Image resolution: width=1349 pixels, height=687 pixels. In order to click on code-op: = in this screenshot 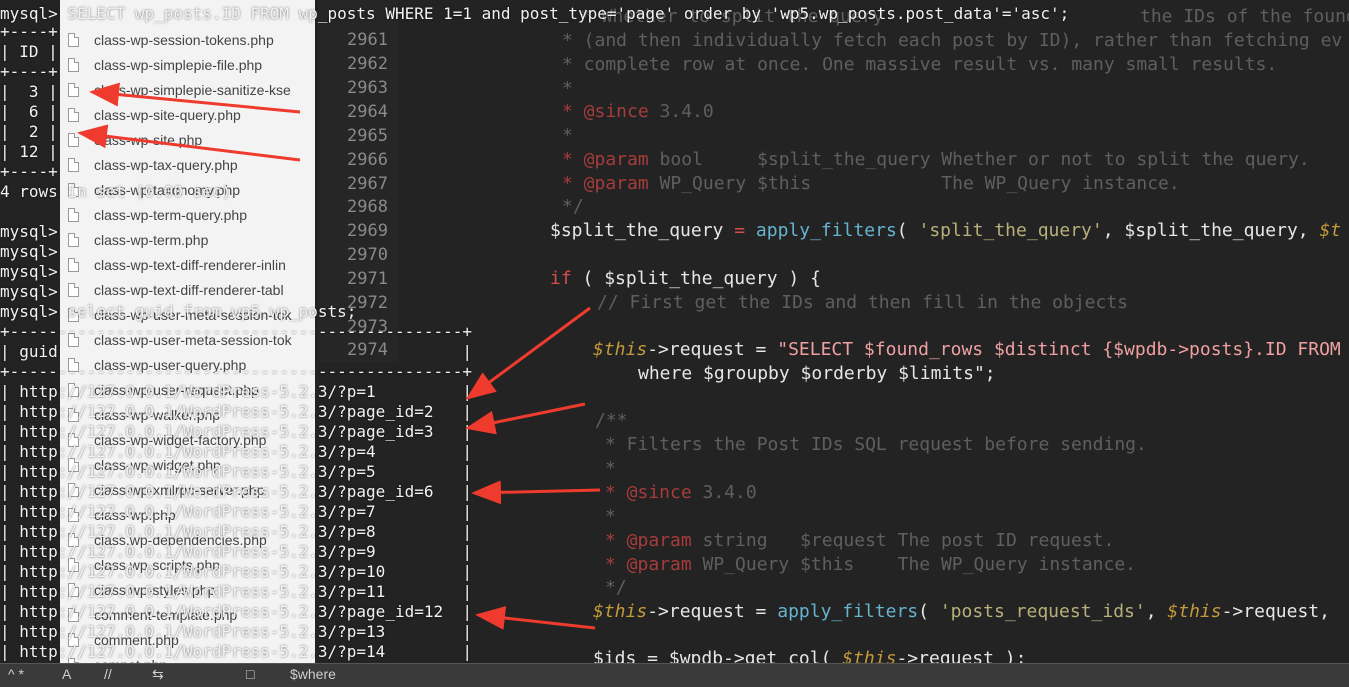, I will do `click(739, 230)`.